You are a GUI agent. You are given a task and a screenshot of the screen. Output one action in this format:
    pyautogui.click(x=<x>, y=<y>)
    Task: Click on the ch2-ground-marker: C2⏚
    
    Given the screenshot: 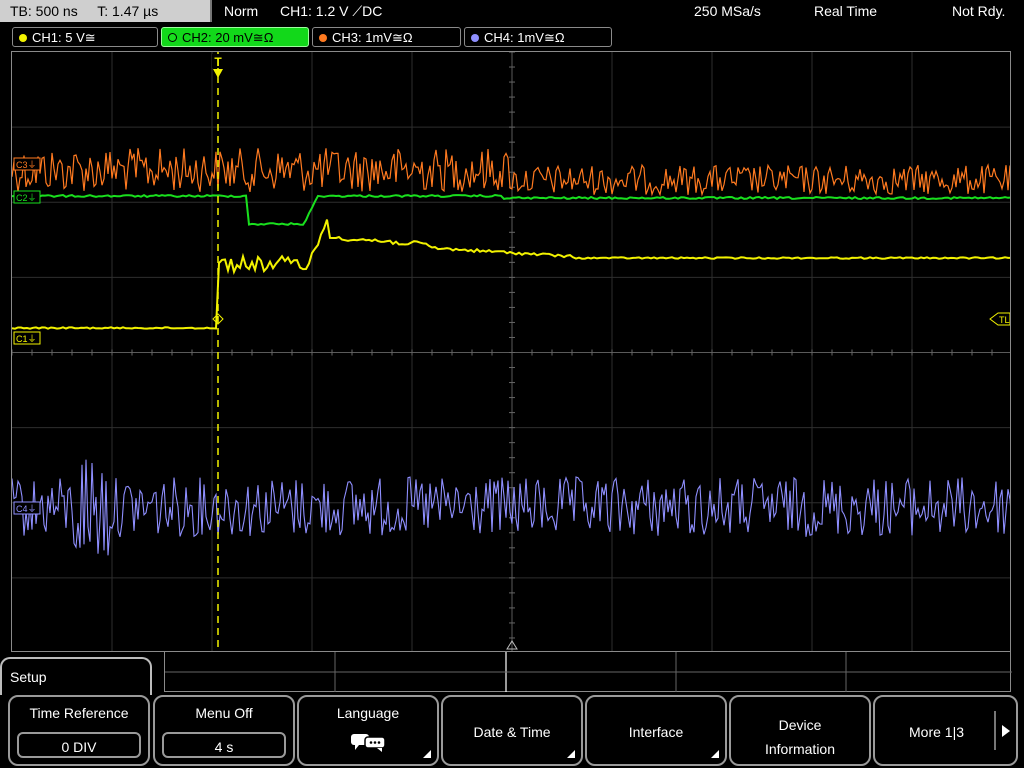 What is the action you would take?
    pyautogui.click(x=27, y=197)
    